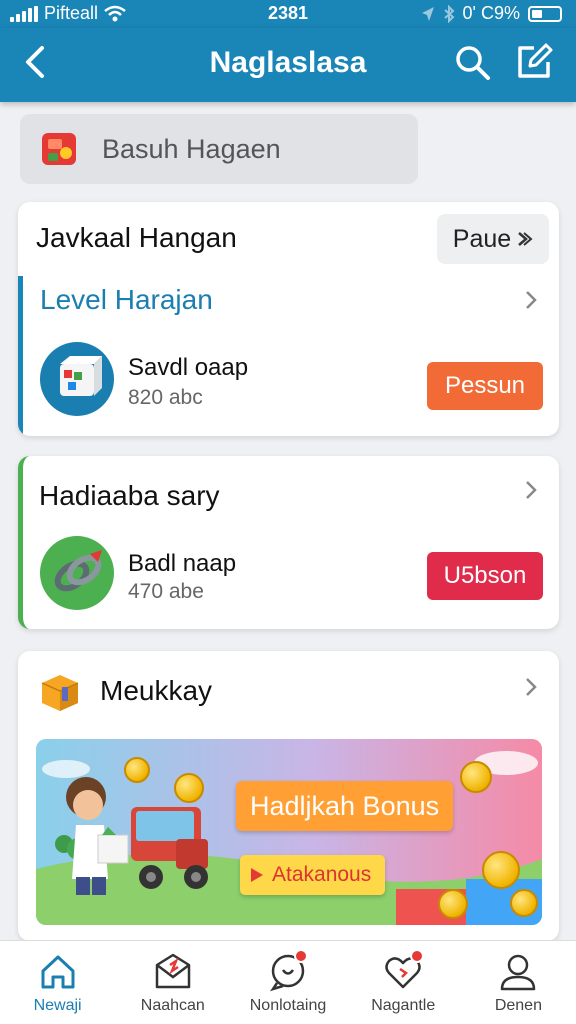  I want to click on location-icon, so click(427, 13).